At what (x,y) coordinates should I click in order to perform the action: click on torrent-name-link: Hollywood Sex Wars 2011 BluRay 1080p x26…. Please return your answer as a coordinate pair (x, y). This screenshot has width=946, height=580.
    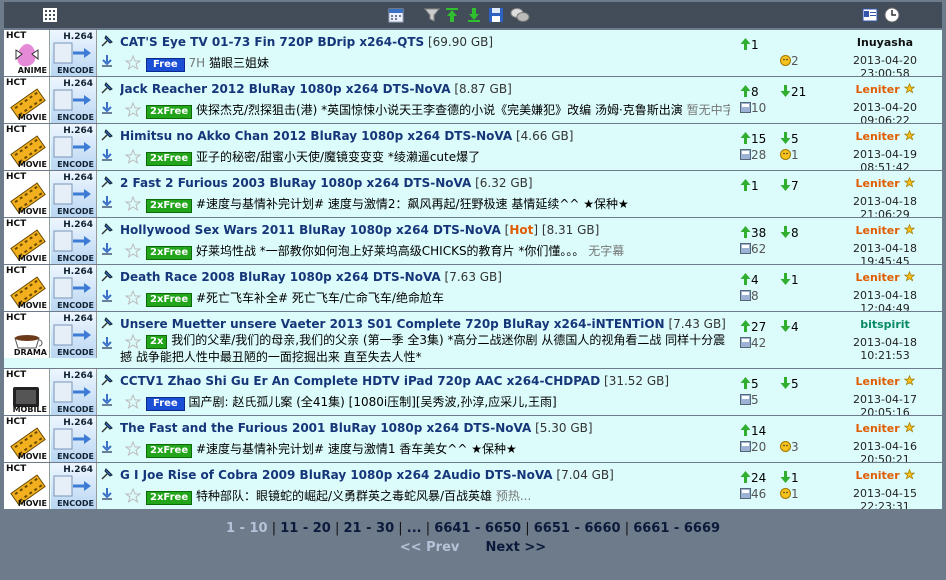
    Looking at the image, I should click on (310, 230).